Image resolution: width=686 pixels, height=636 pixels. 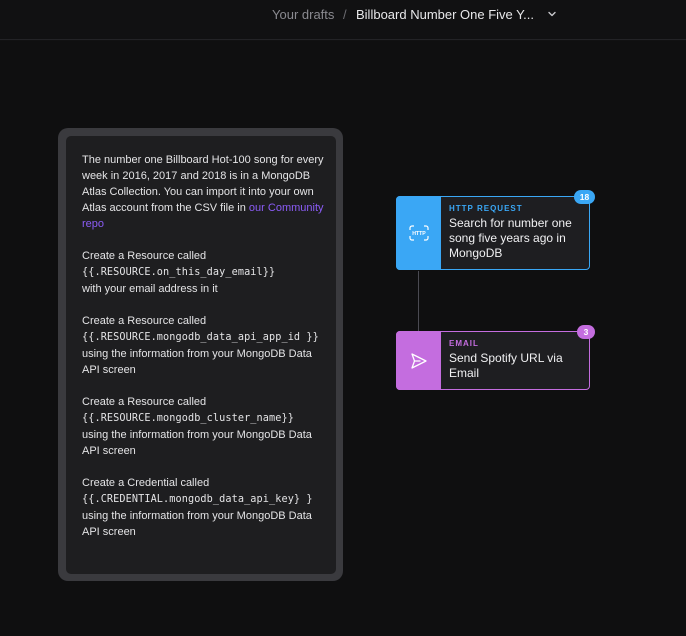 I want to click on note-code: {{.RESOURCE.mongodb_data_api_app_id }}, so click(x=200, y=337).